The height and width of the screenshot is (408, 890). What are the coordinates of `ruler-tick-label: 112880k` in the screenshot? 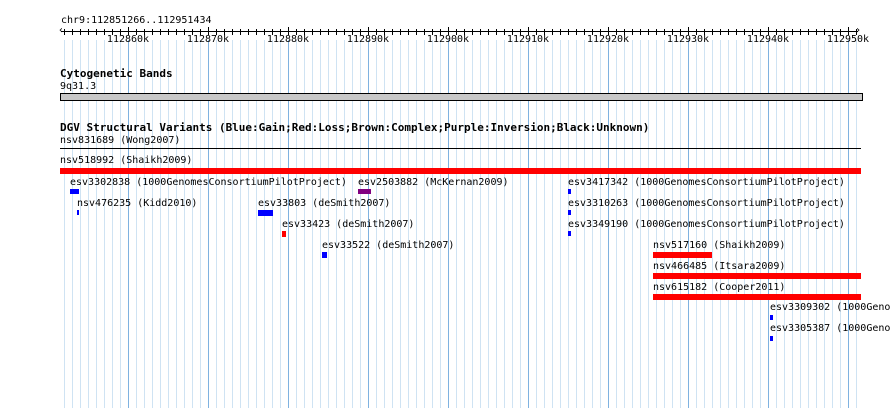 It's located at (288, 39).